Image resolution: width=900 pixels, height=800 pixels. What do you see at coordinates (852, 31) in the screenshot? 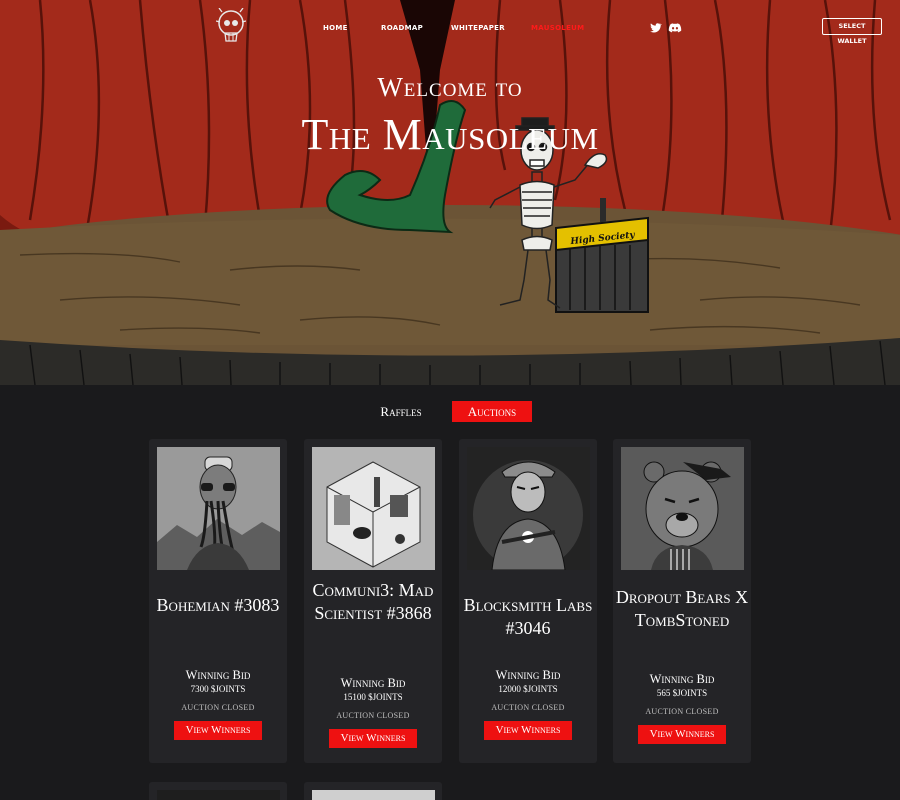
I see `select-wallet-button: SELECT WALLET` at bounding box center [852, 31].